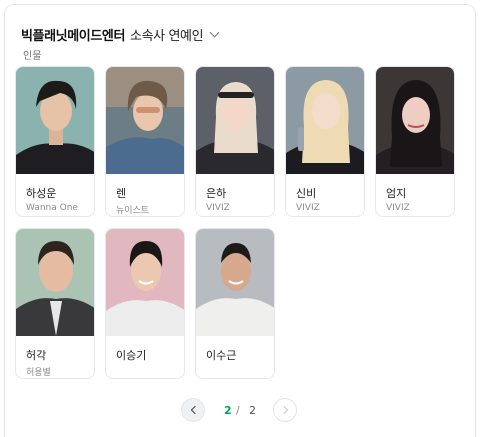 Image resolution: width=480 pixels, height=437 pixels. What do you see at coordinates (32, 56) in the screenshot?
I see `section-subtitle: 인물` at bounding box center [32, 56].